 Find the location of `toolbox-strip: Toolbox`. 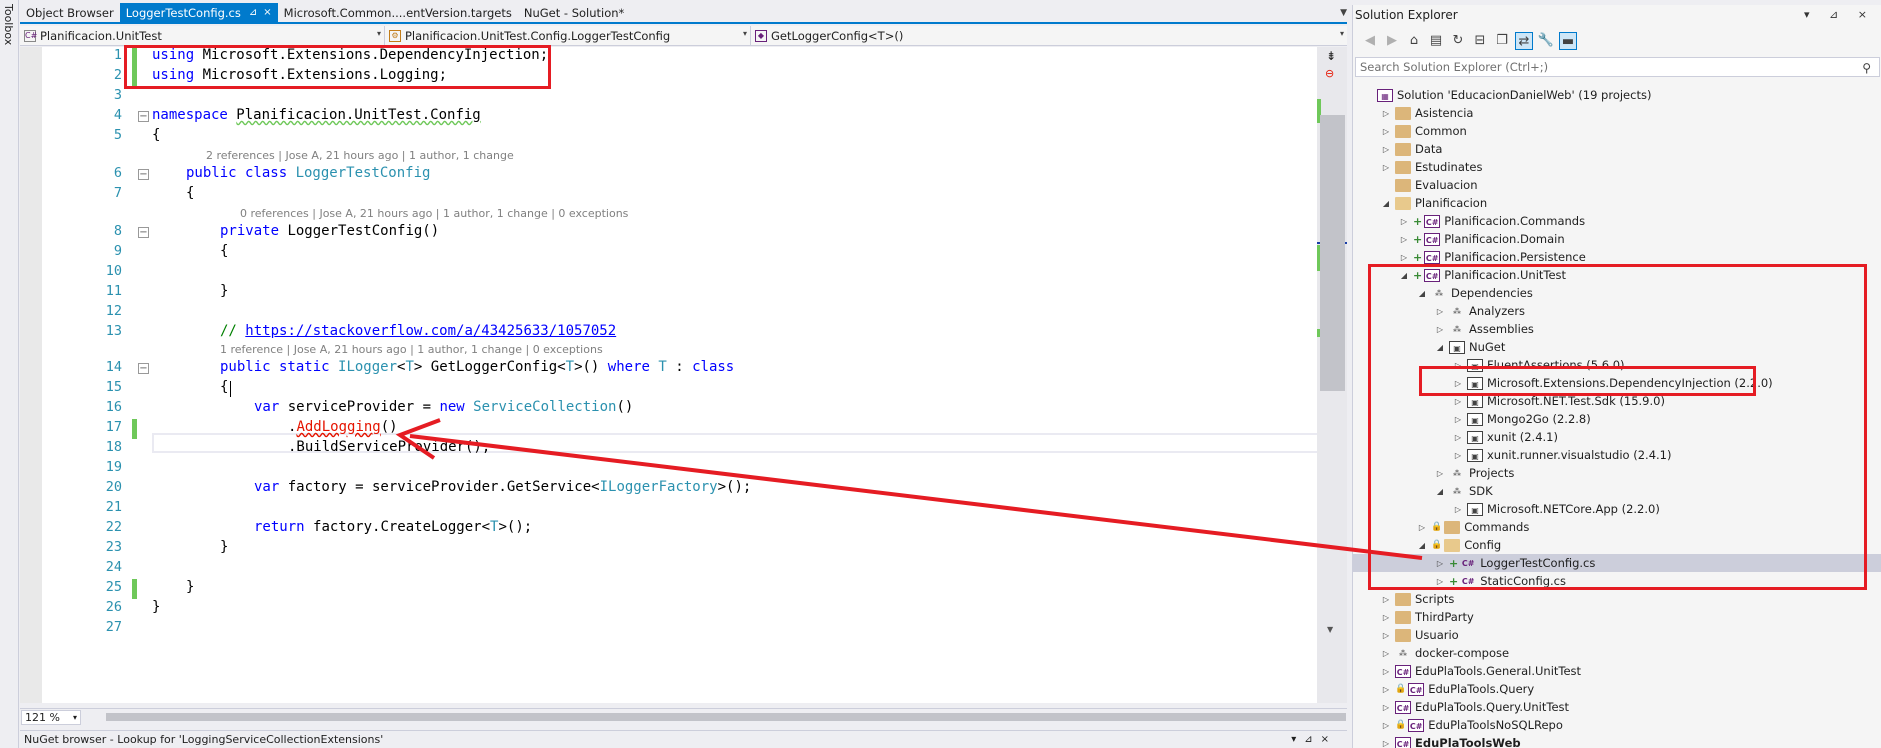

toolbox-strip: Toolbox is located at coordinates (9, 374).